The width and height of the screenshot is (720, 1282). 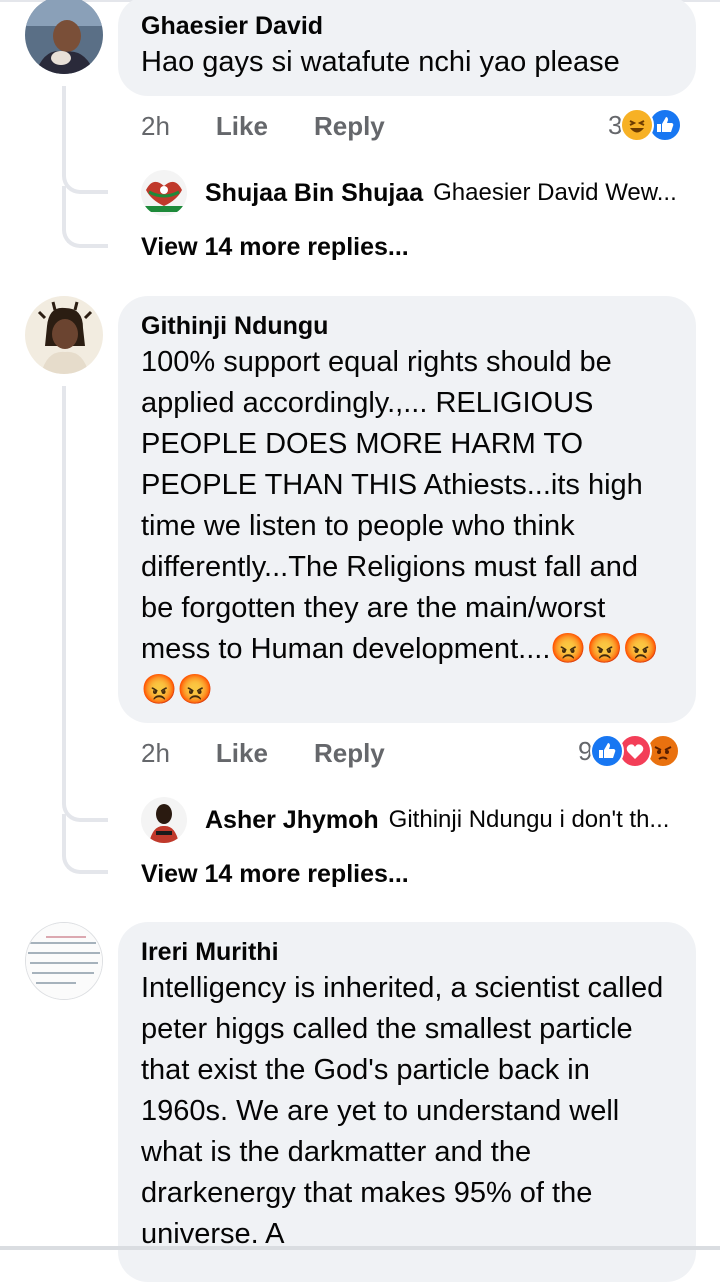 What do you see at coordinates (164, 820) in the screenshot?
I see `avatar-asher-jhymoh` at bounding box center [164, 820].